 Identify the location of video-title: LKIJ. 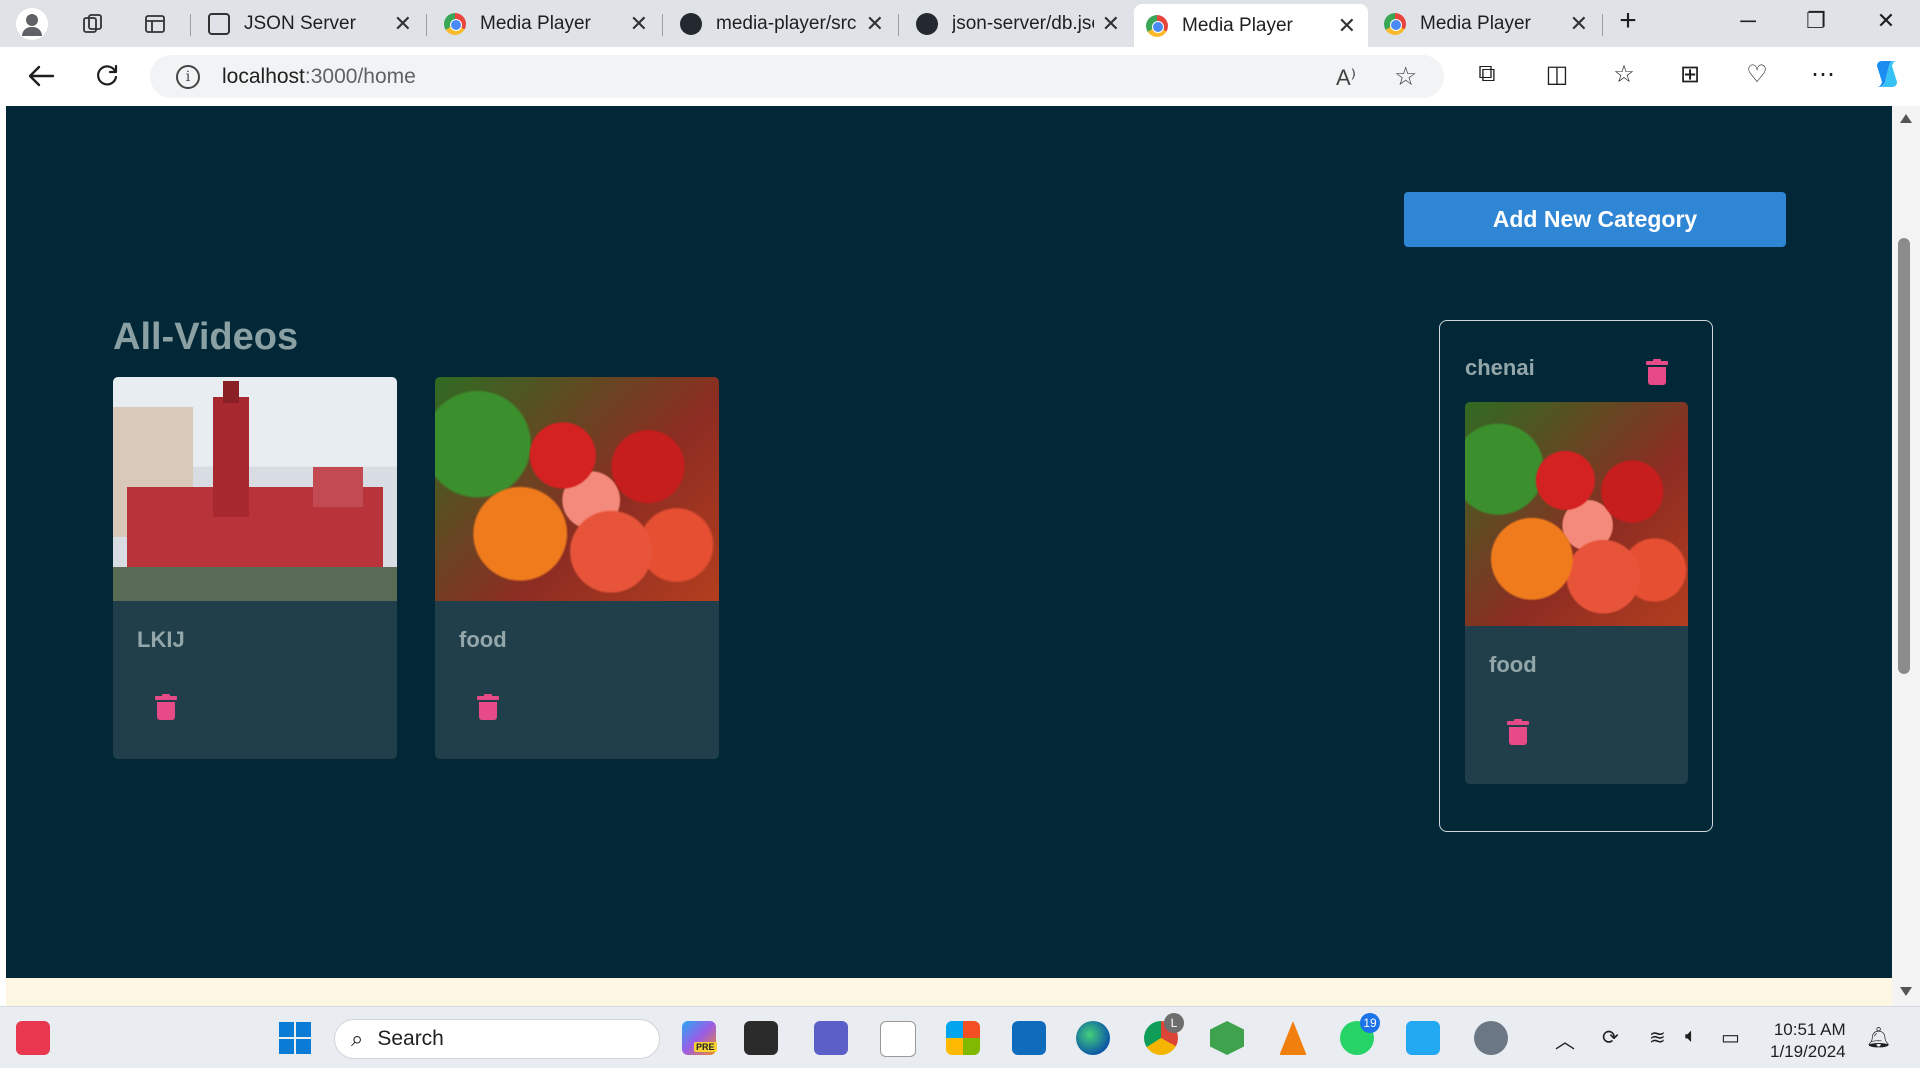
(161, 639).